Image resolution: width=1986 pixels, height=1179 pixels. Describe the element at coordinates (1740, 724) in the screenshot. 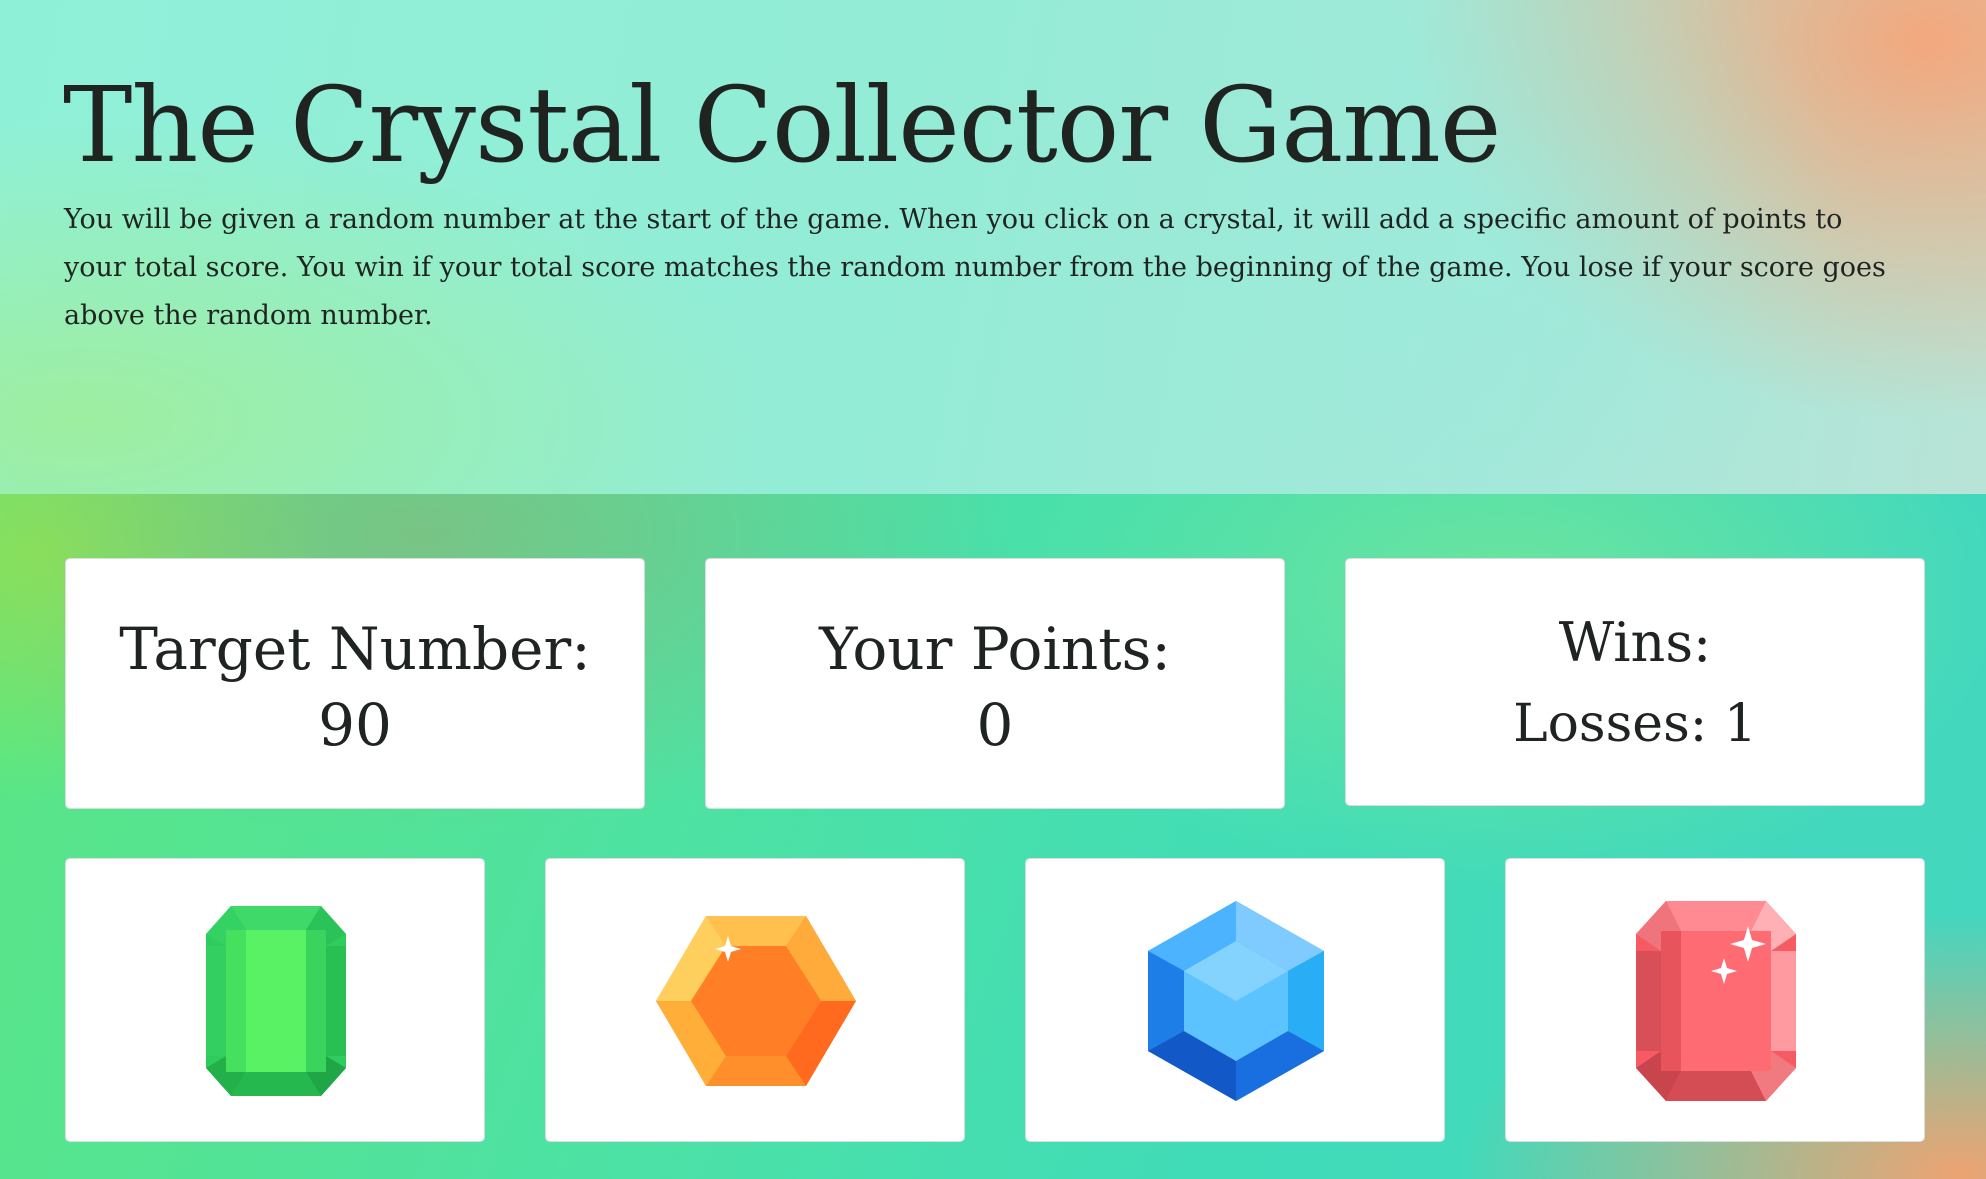

I see `losses-value: 1` at that location.